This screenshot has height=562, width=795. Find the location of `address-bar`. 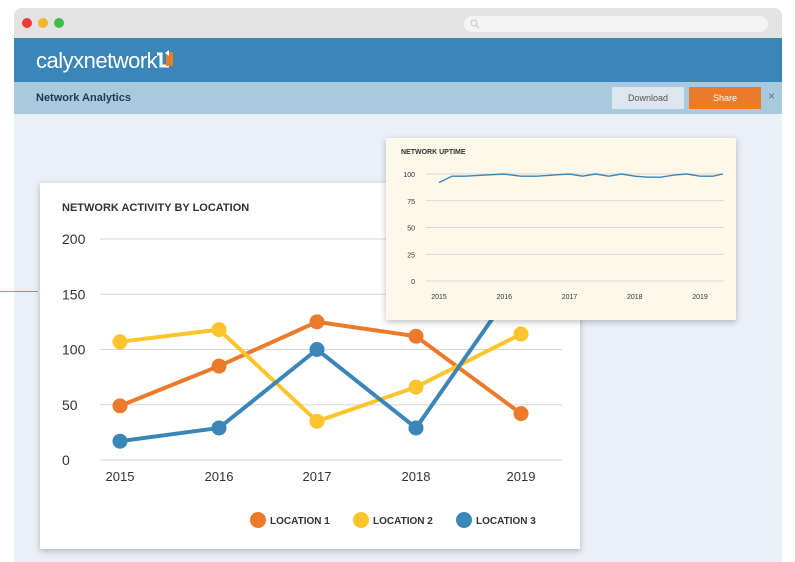

address-bar is located at coordinates (616, 24).